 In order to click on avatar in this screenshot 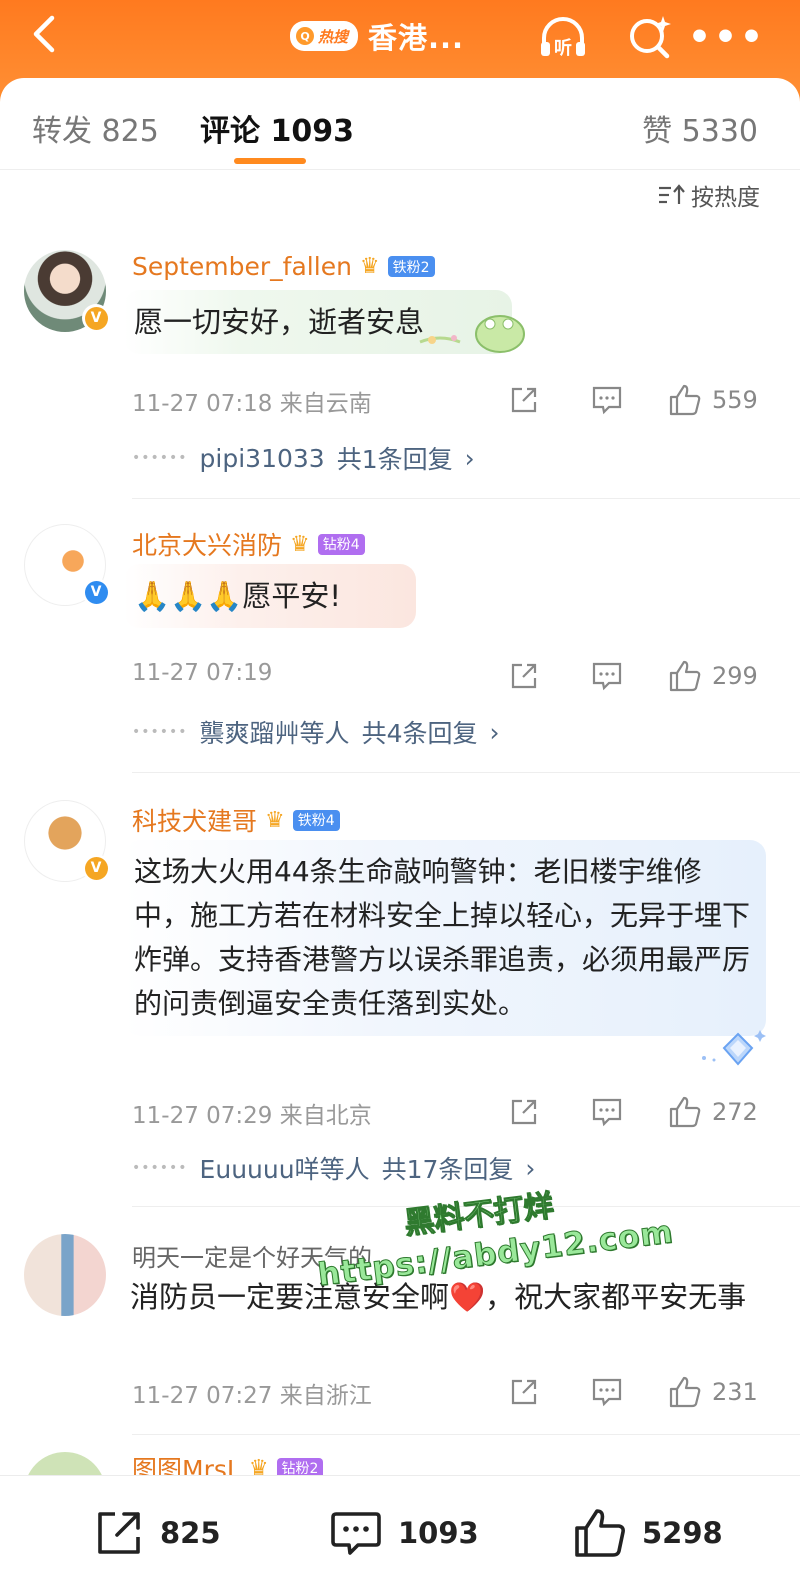, I will do `click(65, 1275)`.